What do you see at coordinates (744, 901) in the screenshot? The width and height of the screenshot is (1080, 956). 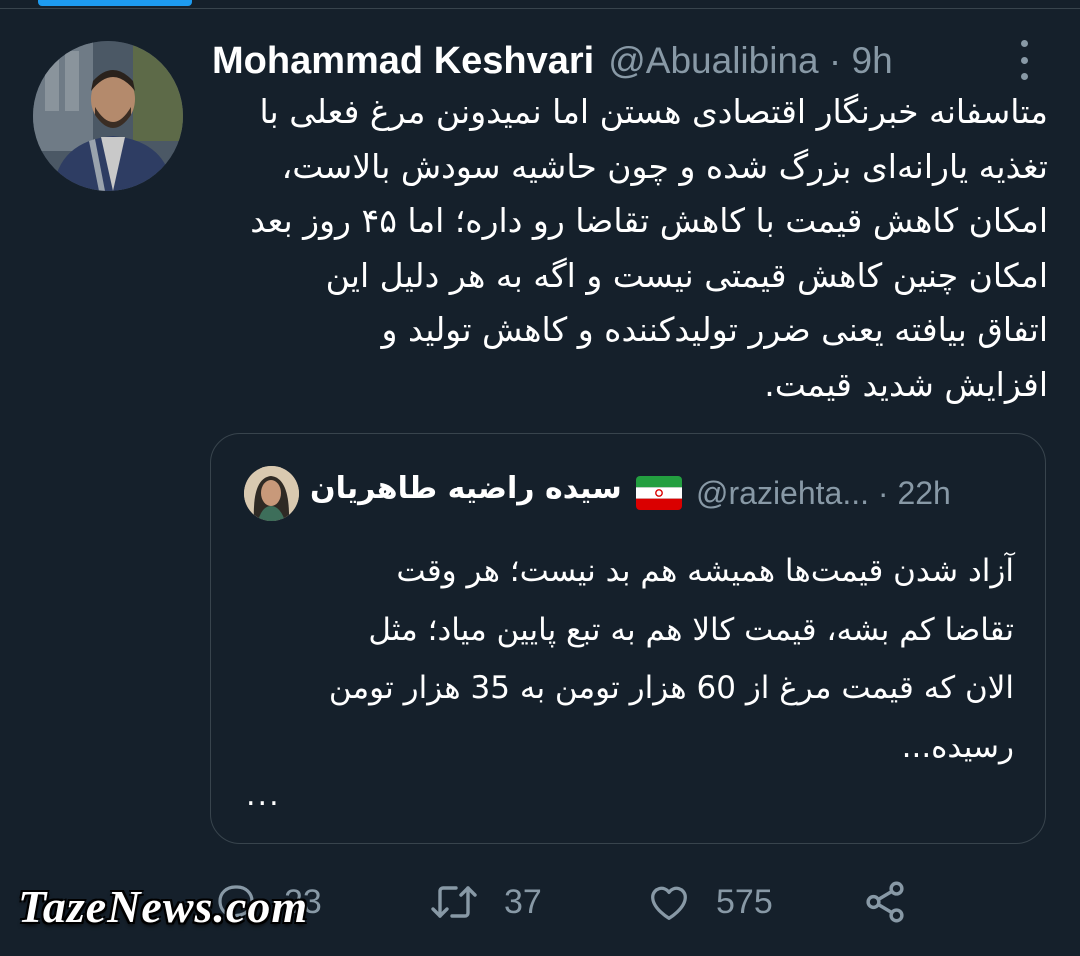 I see `like-count: 575` at bounding box center [744, 901].